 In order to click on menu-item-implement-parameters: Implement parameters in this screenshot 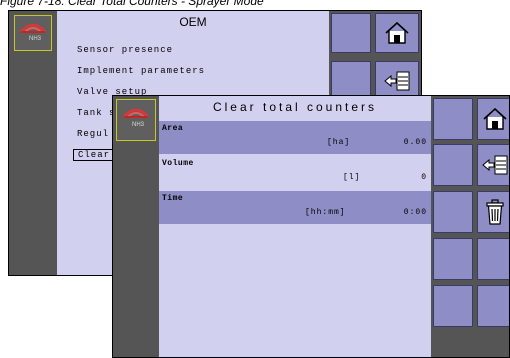, I will do `click(141, 71)`.